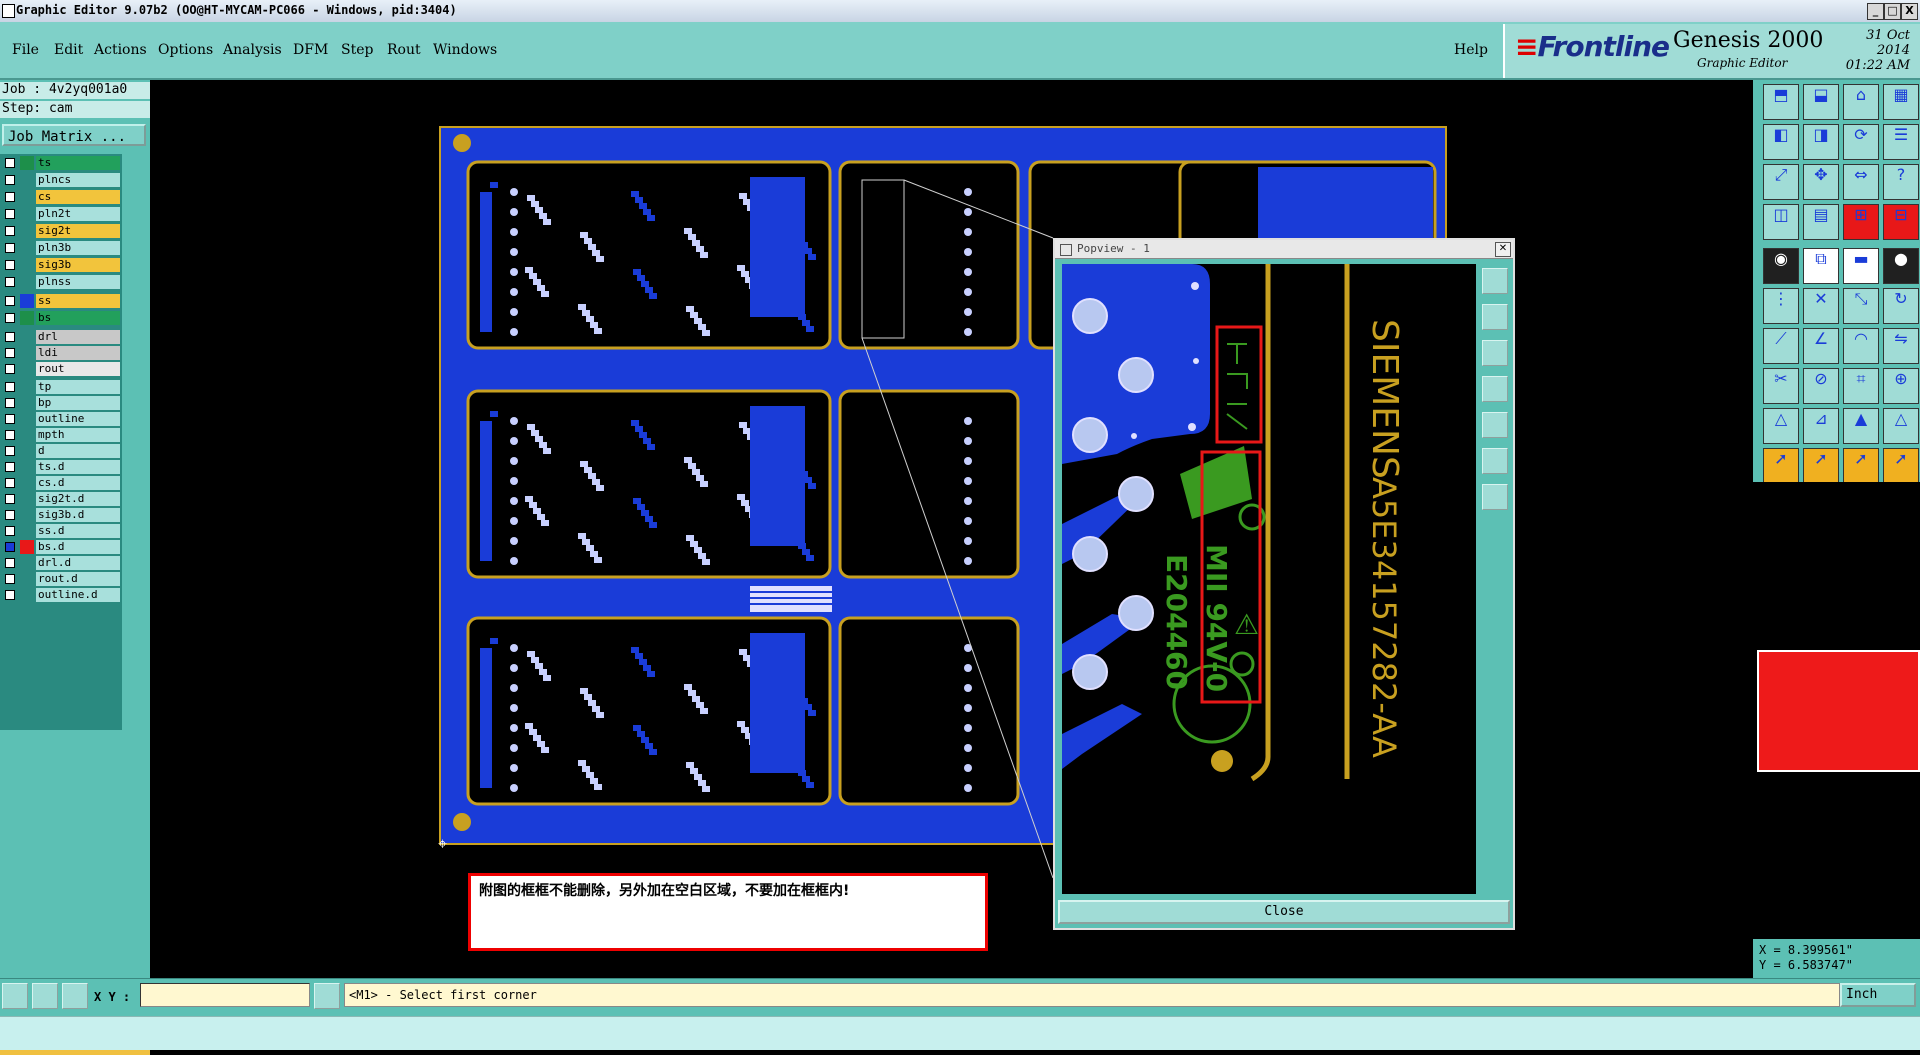  What do you see at coordinates (1781, 306) in the screenshot?
I see `node-icon: ⋮` at bounding box center [1781, 306].